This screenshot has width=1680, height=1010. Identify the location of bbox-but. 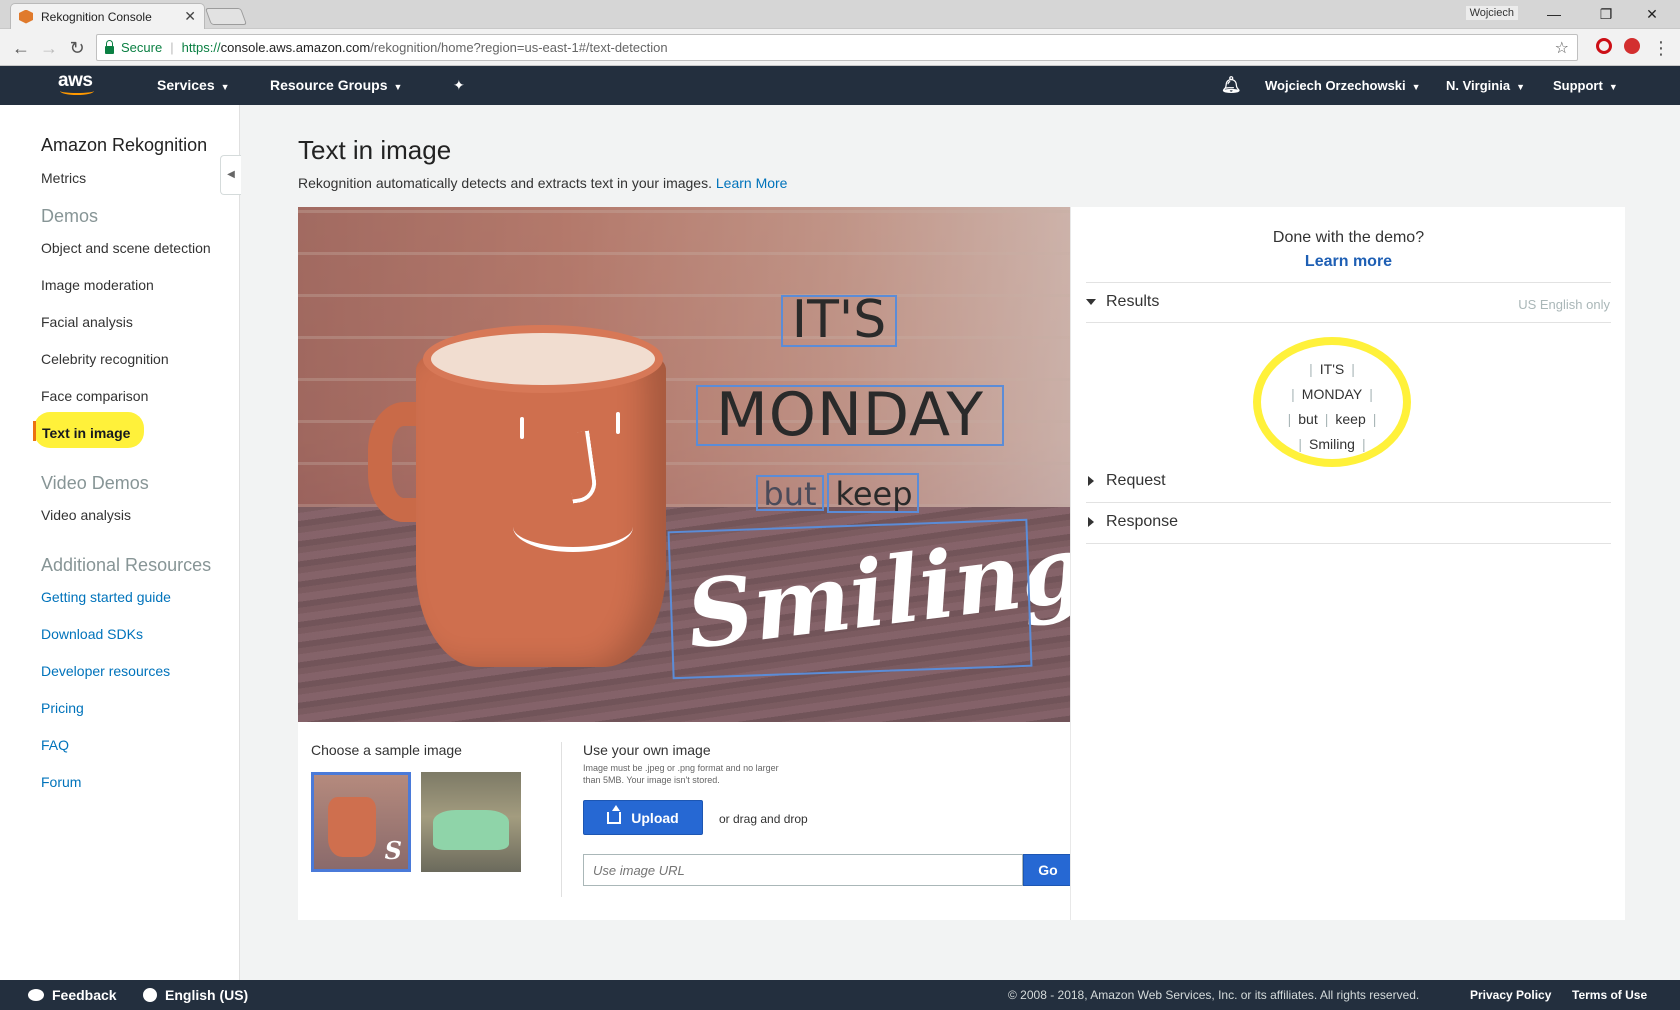
(790, 493).